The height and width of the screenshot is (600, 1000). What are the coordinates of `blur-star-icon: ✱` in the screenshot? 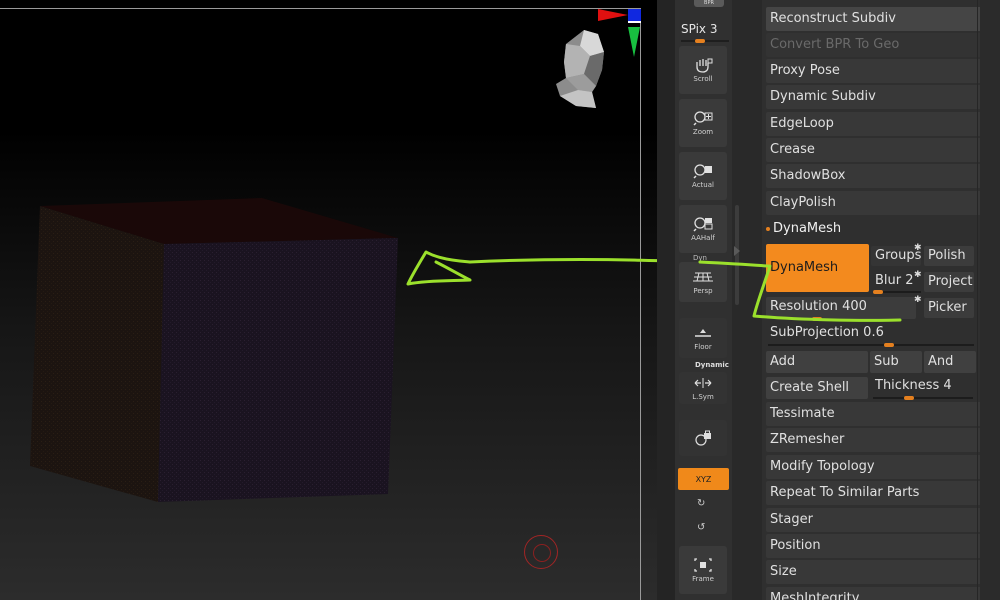 It's located at (918, 275).